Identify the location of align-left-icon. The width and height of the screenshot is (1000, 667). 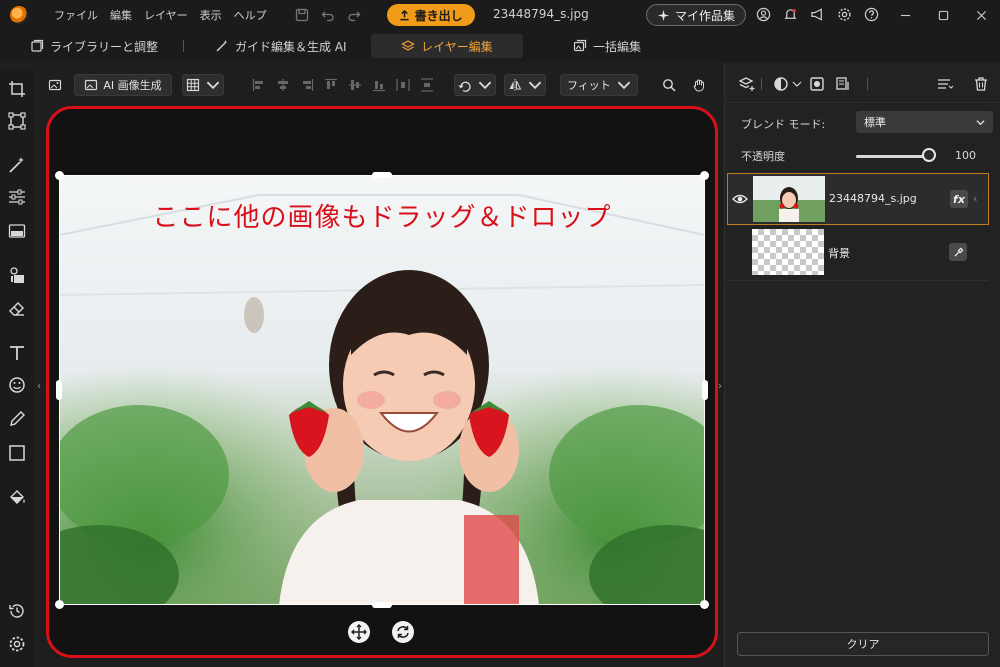
(259, 85).